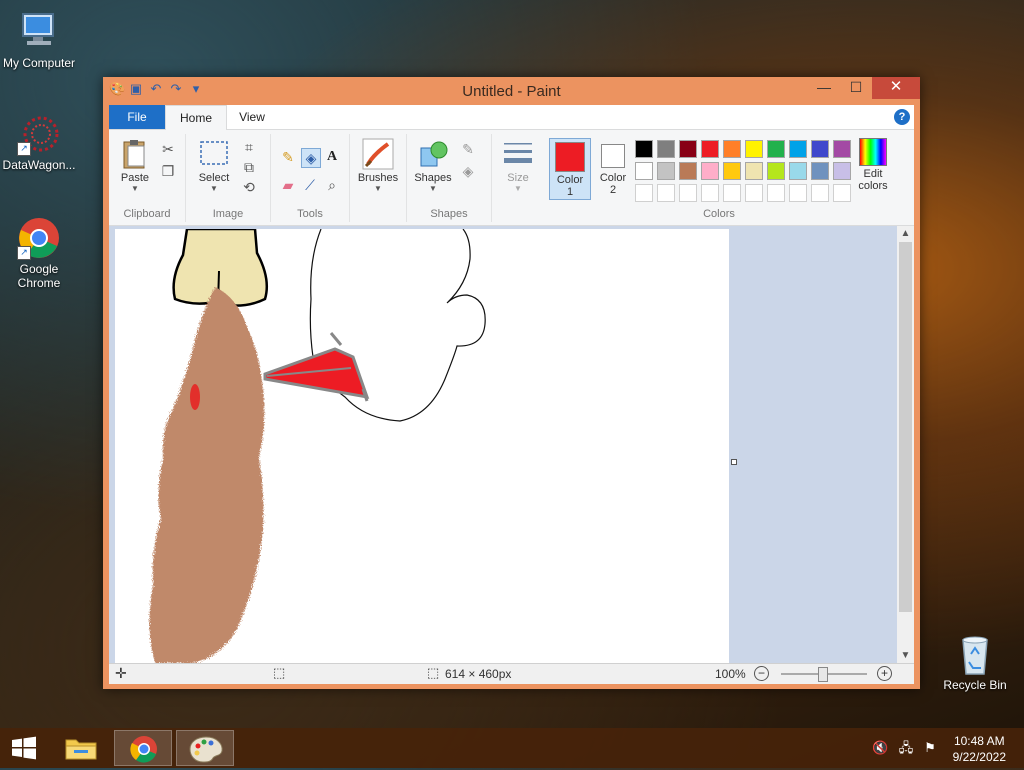 This screenshot has height=770, width=1024. Describe the element at coordinates (761, 673) in the screenshot. I see `zoom-out-button: −` at that location.